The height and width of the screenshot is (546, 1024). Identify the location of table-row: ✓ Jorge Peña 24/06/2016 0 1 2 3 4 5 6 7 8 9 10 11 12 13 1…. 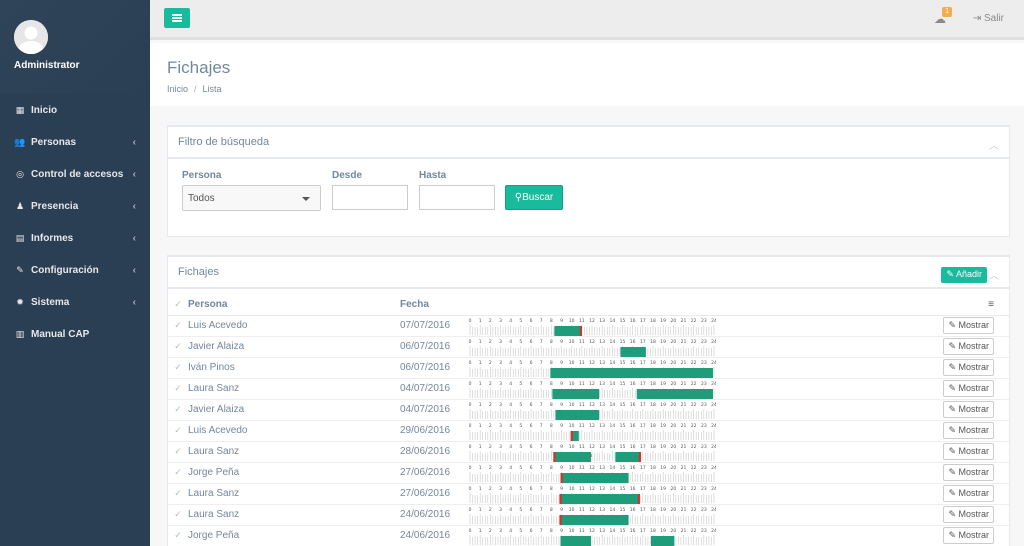
(588, 535).